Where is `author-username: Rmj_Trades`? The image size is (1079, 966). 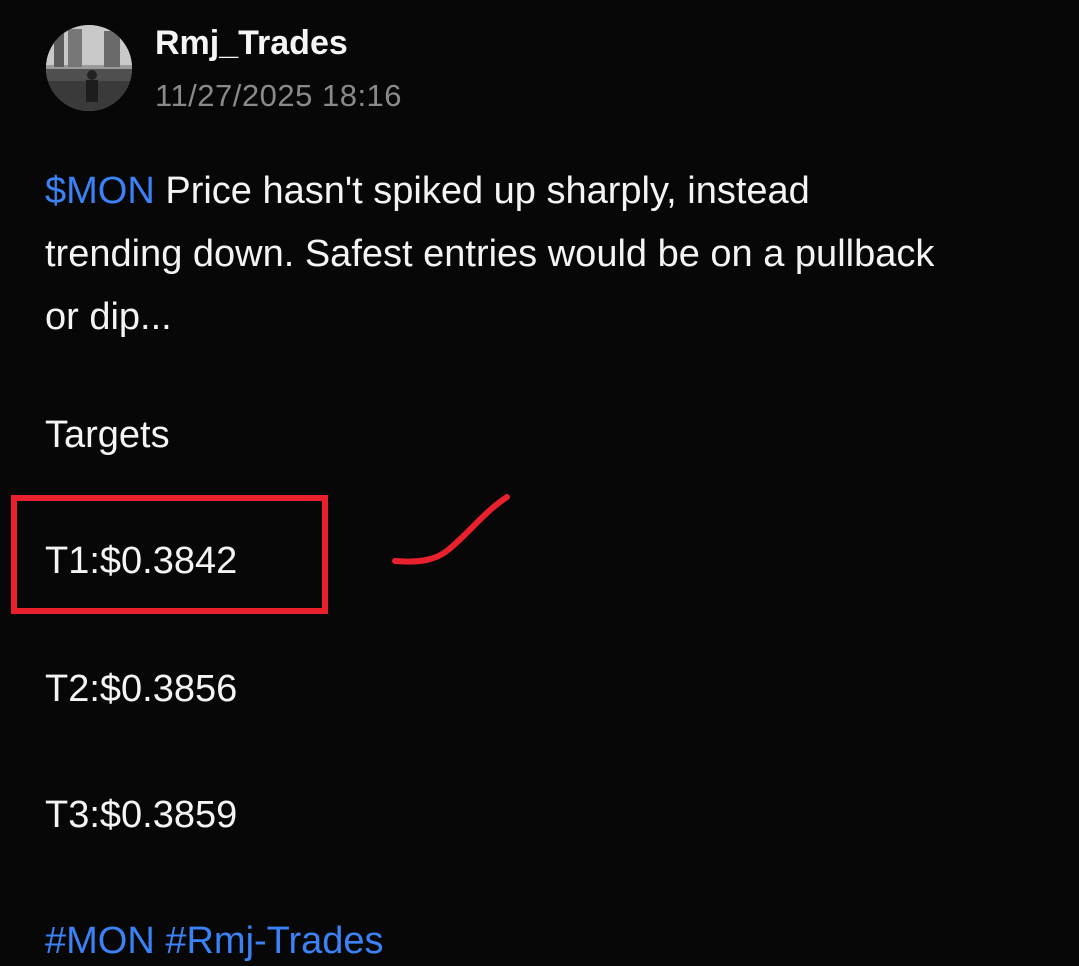
author-username: Rmj_Trades is located at coordinates (251, 43).